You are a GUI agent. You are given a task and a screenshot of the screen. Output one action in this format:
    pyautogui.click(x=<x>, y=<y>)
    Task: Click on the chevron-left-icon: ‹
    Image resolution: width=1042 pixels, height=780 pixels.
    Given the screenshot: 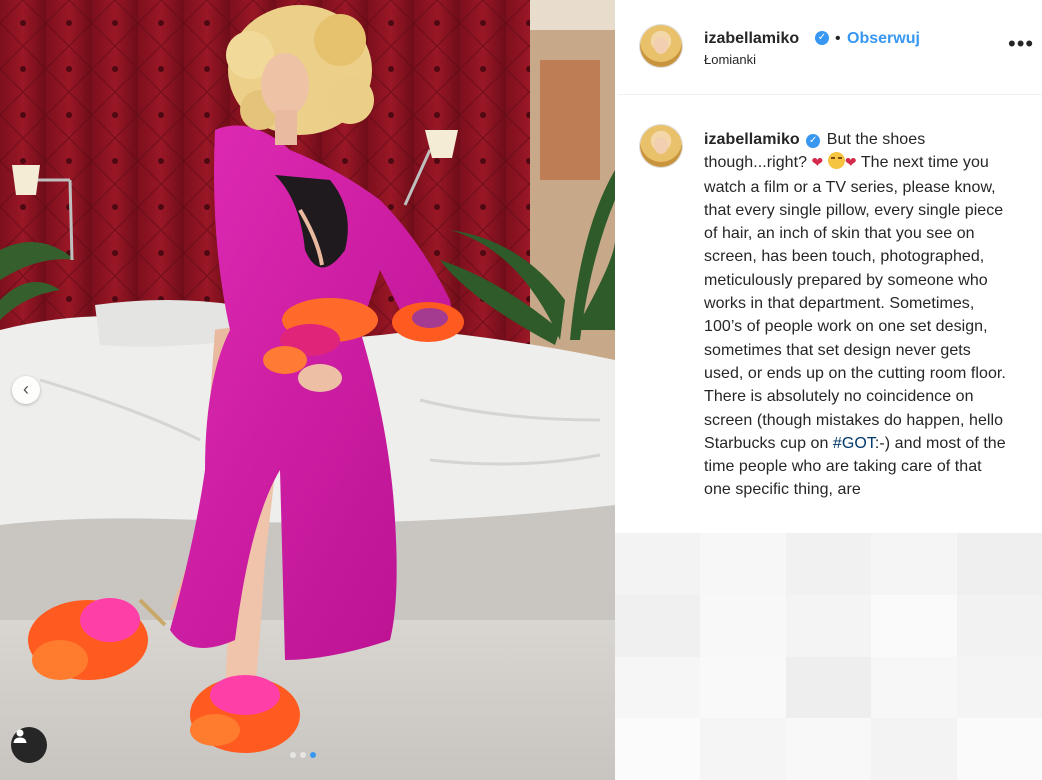 What is the action you would take?
    pyautogui.click(x=26, y=389)
    